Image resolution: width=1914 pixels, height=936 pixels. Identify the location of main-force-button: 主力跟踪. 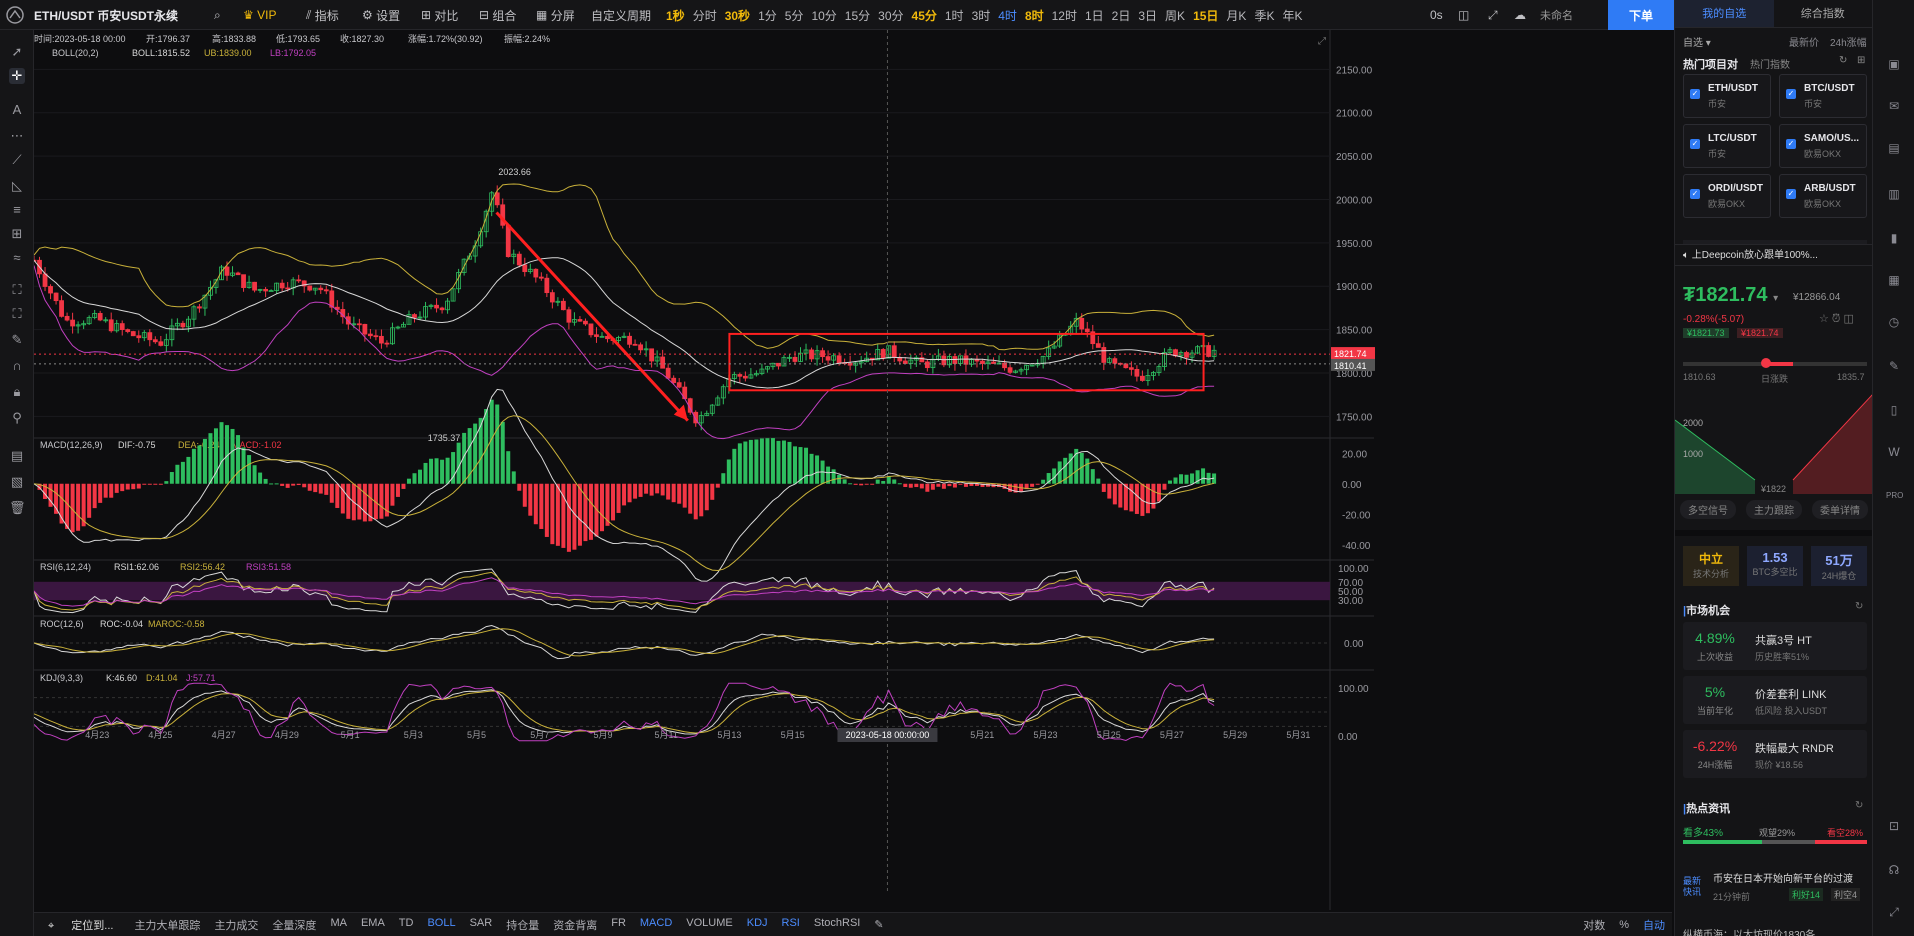
(1774, 509).